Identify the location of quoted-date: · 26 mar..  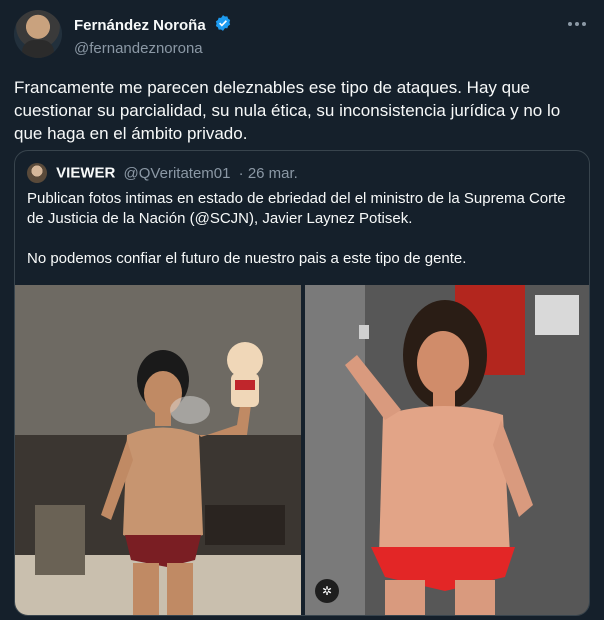
(268, 173).